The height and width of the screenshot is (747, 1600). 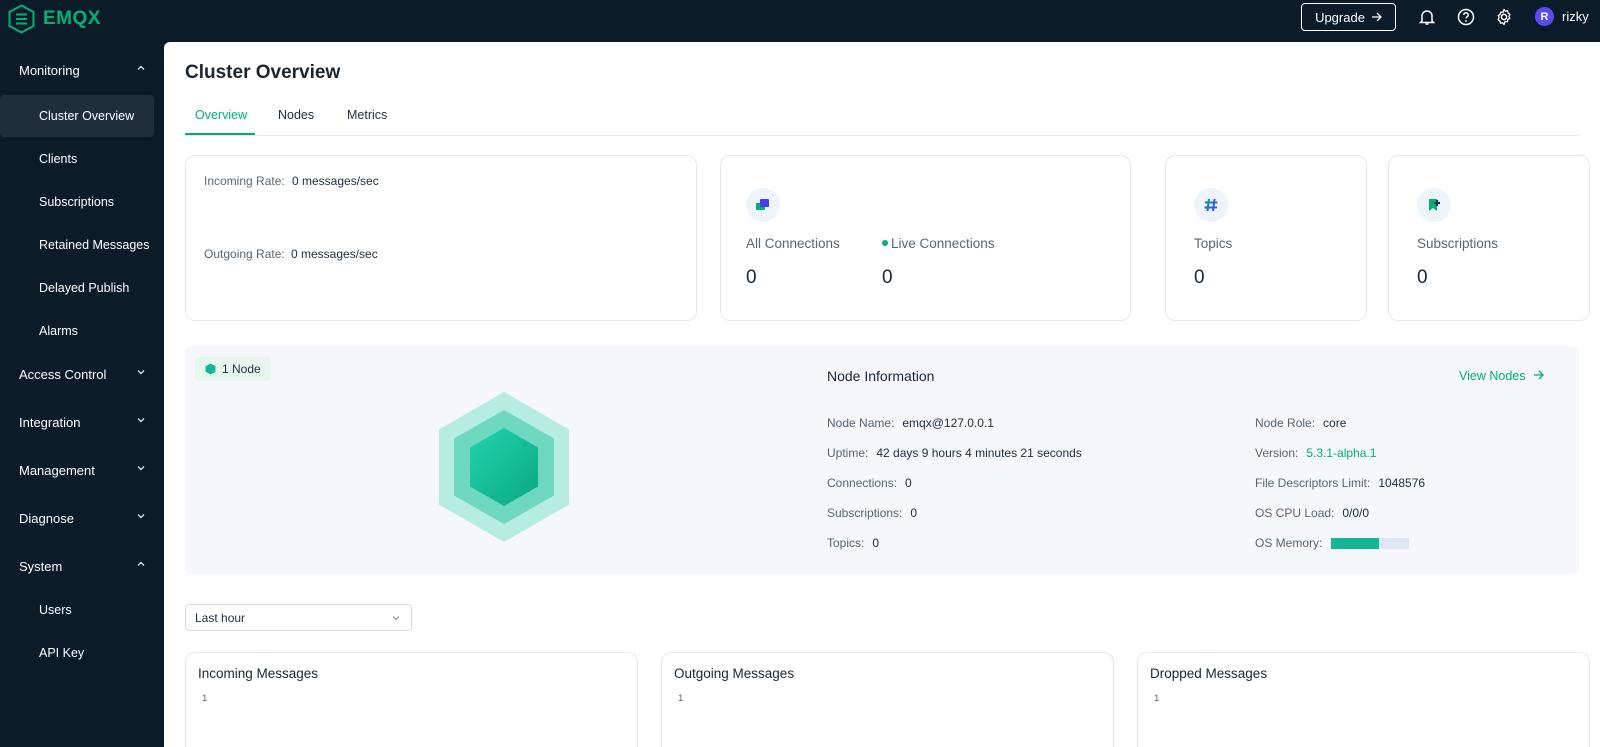 What do you see at coordinates (800, 21) in the screenshot?
I see `top-bar: EMQX Upgrade R rizky` at bounding box center [800, 21].